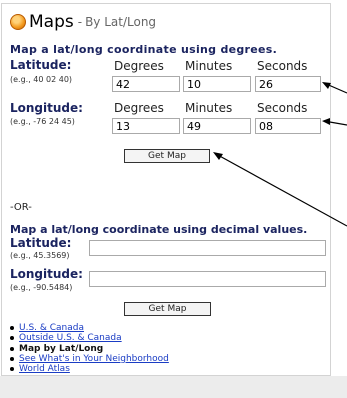  What do you see at coordinates (46, 108) in the screenshot?
I see `dms-longitude-label: Longitude:` at bounding box center [46, 108].